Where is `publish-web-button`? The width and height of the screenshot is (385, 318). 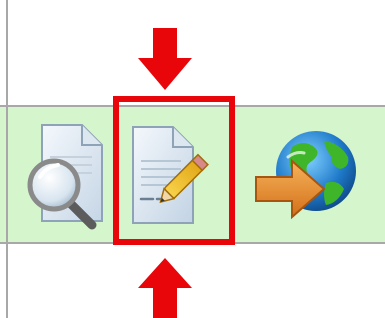 publish-web-button is located at coordinates (308, 175).